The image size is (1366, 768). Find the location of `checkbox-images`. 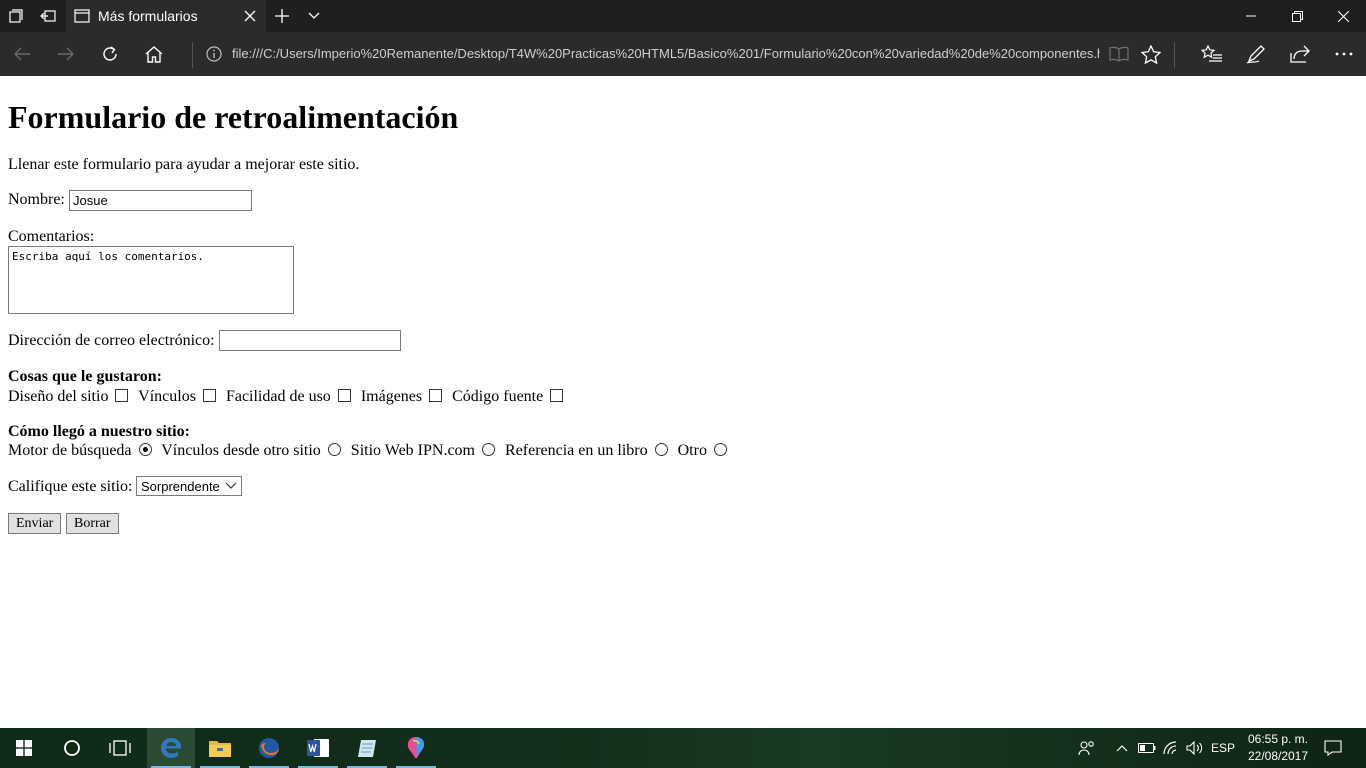

checkbox-images is located at coordinates (436, 395).